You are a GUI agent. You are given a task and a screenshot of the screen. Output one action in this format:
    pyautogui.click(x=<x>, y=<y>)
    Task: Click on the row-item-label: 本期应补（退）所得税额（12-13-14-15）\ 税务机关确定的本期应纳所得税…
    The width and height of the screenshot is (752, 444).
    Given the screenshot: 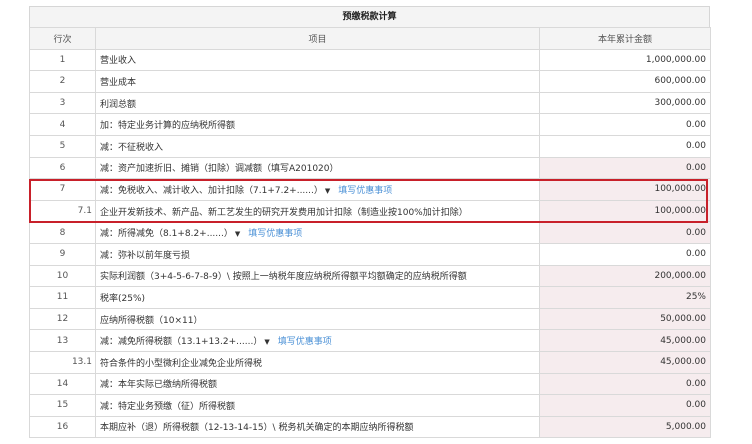 What is the action you would take?
    pyautogui.click(x=257, y=428)
    